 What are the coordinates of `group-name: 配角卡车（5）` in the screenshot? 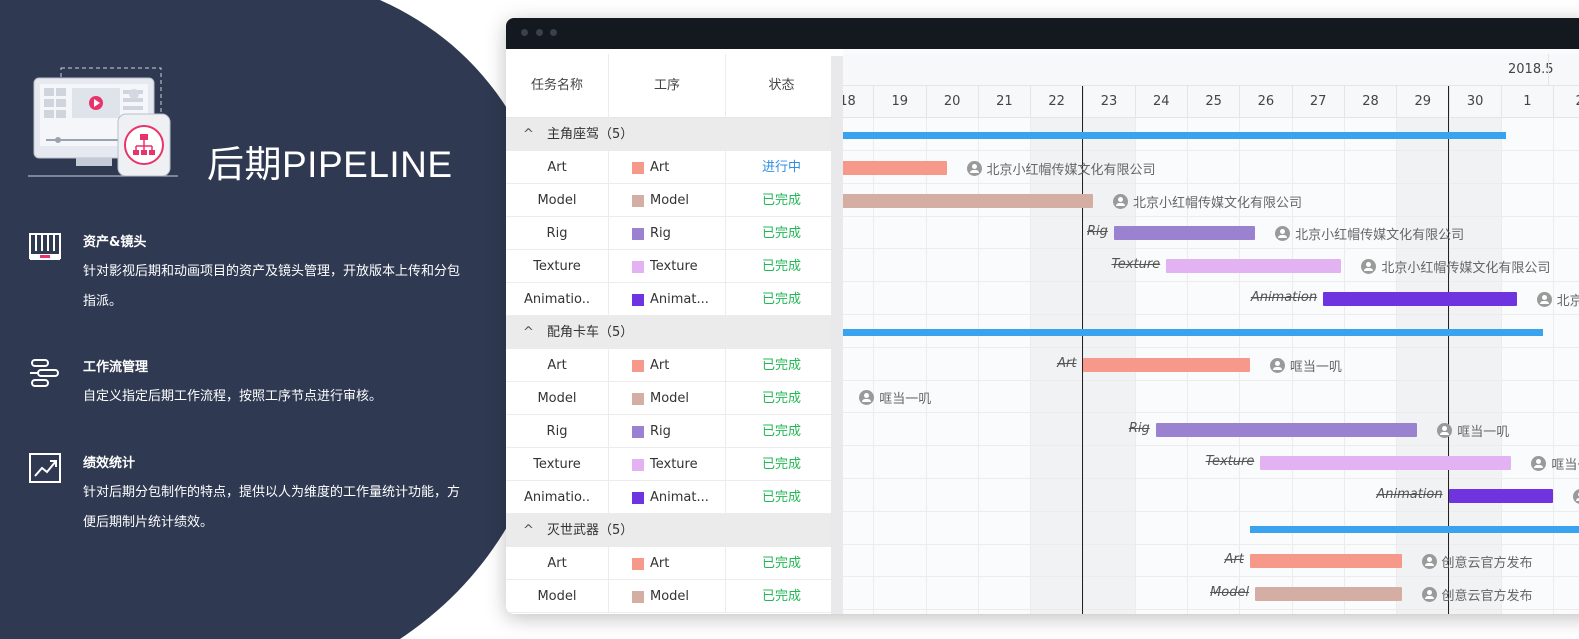 It's located at (590, 332).